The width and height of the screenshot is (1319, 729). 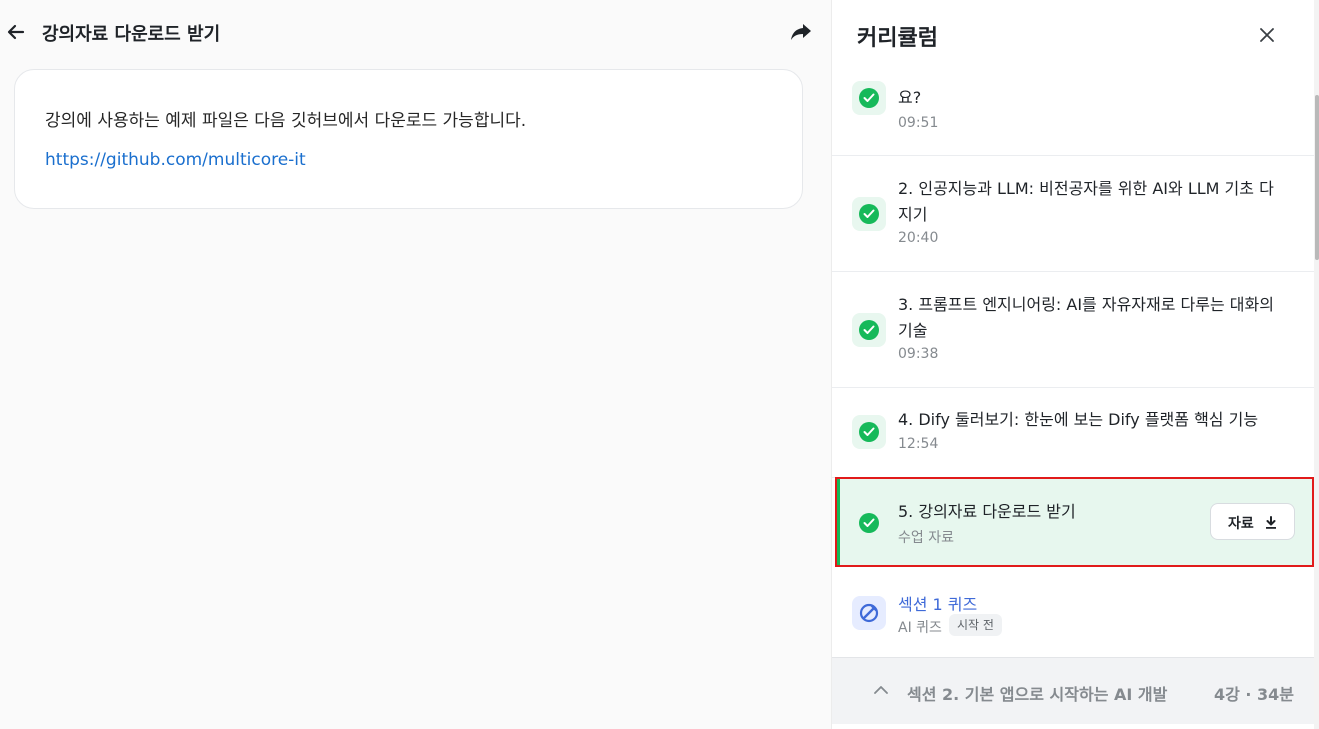 I want to click on arrow-left-icon, so click(x=16, y=32).